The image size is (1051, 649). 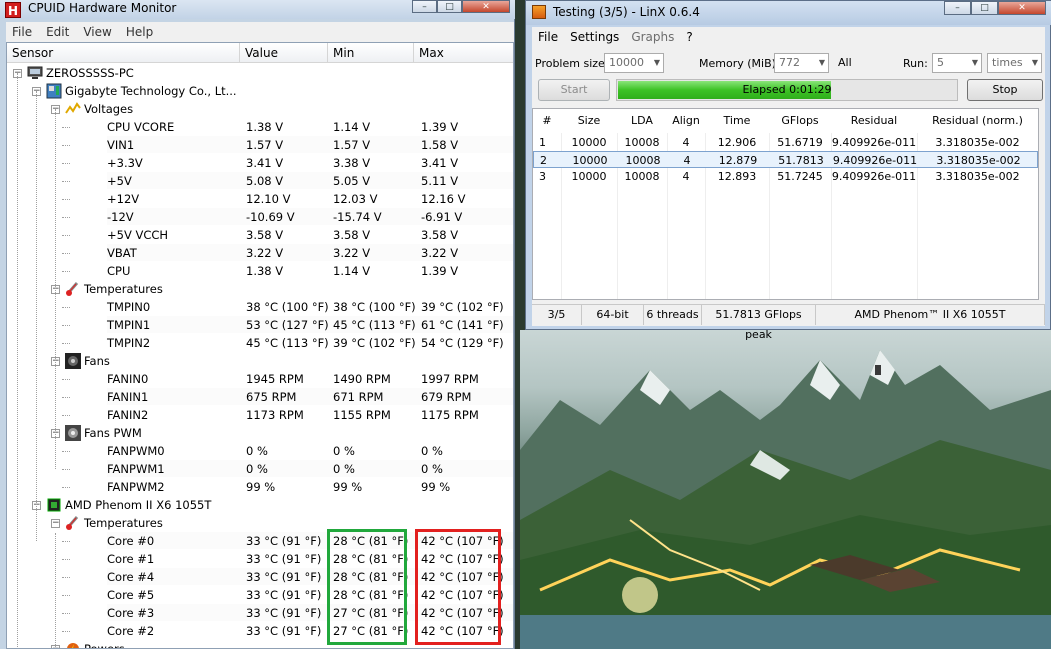 What do you see at coordinates (287, 307) in the screenshot?
I see `sensor-value: 38 °C (100 °F)` at bounding box center [287, 307].